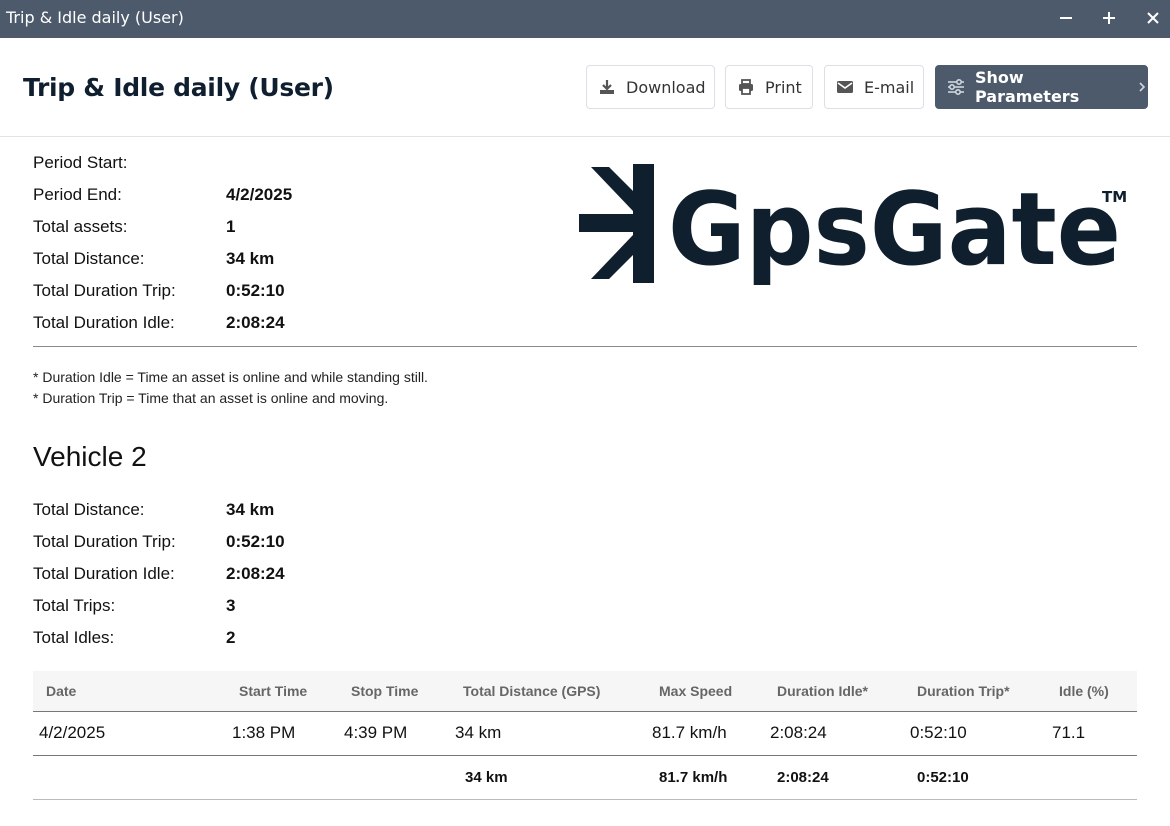 The image size is (1170, 826). Describe the element at coordinates (547, 777) in the screenshot. I see `total-distance: 34 km` at that location.